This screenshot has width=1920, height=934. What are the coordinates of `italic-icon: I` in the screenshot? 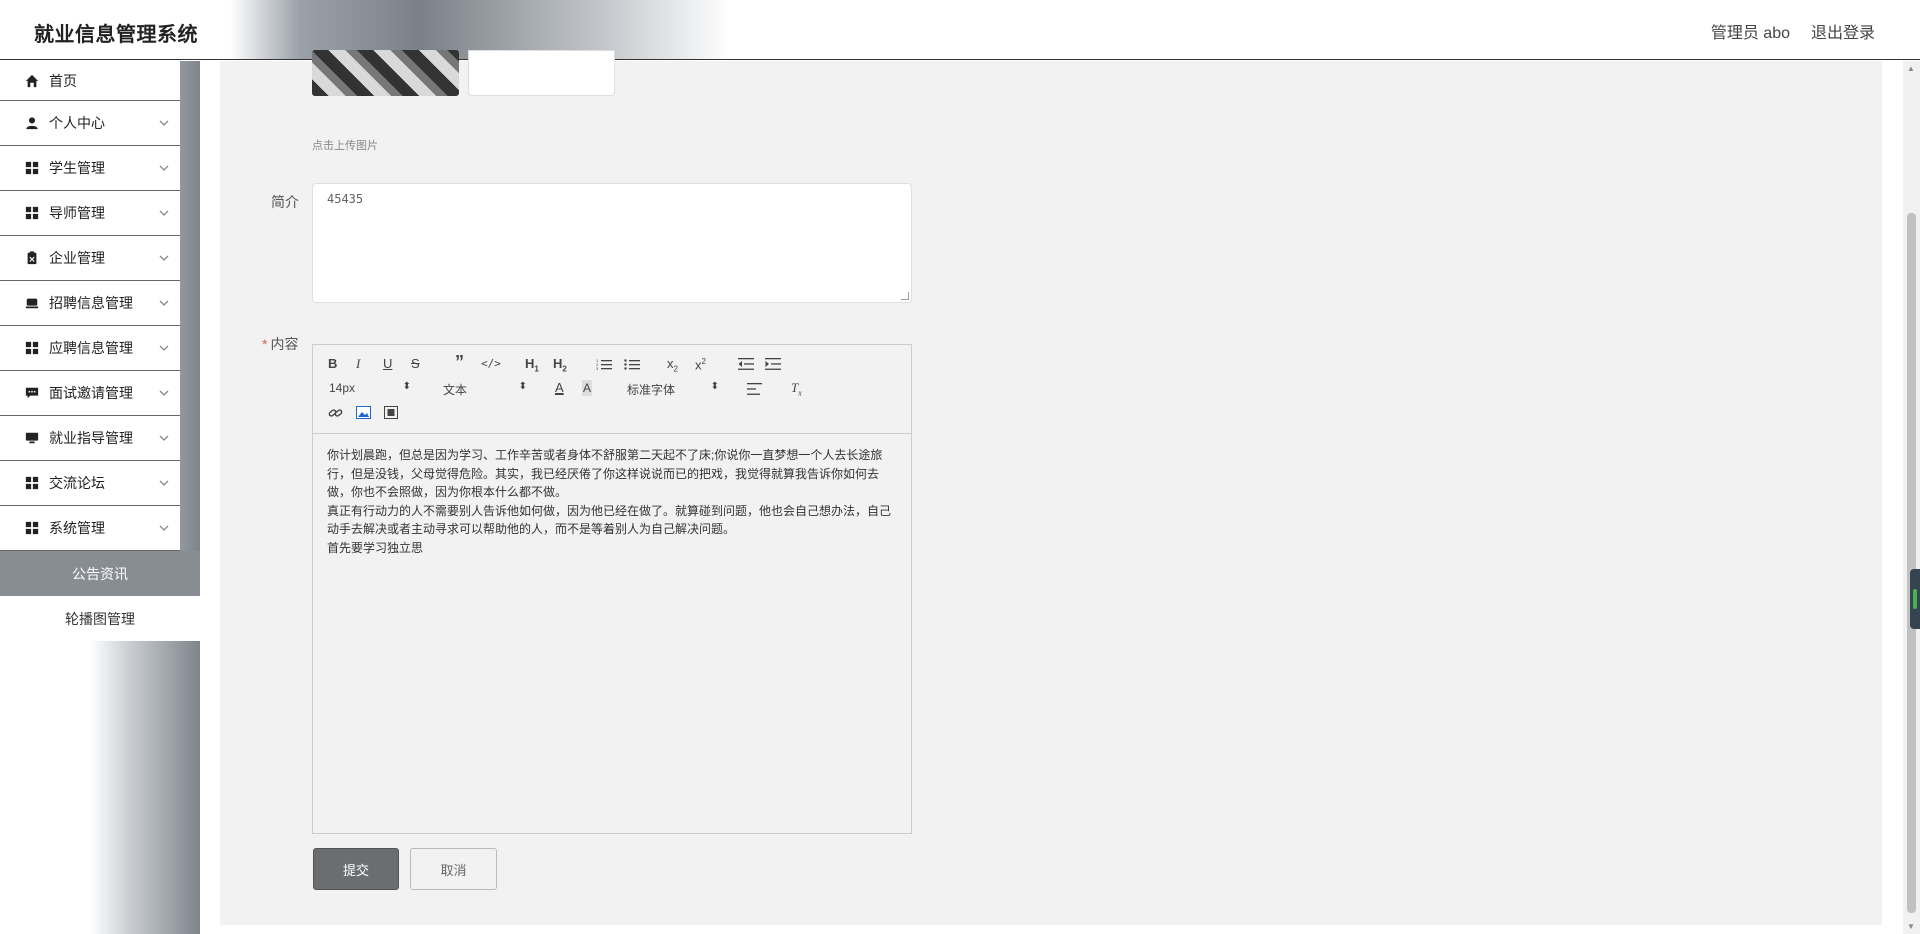 It's located at (358, 364).